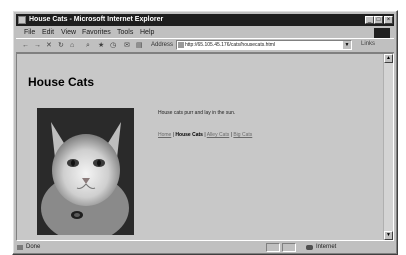 Image resolution: width=406 pixels, height=255 pixels. Describe the element at coordinates (368, 44) in the screenshot. I see `links-button: Links` at that location.